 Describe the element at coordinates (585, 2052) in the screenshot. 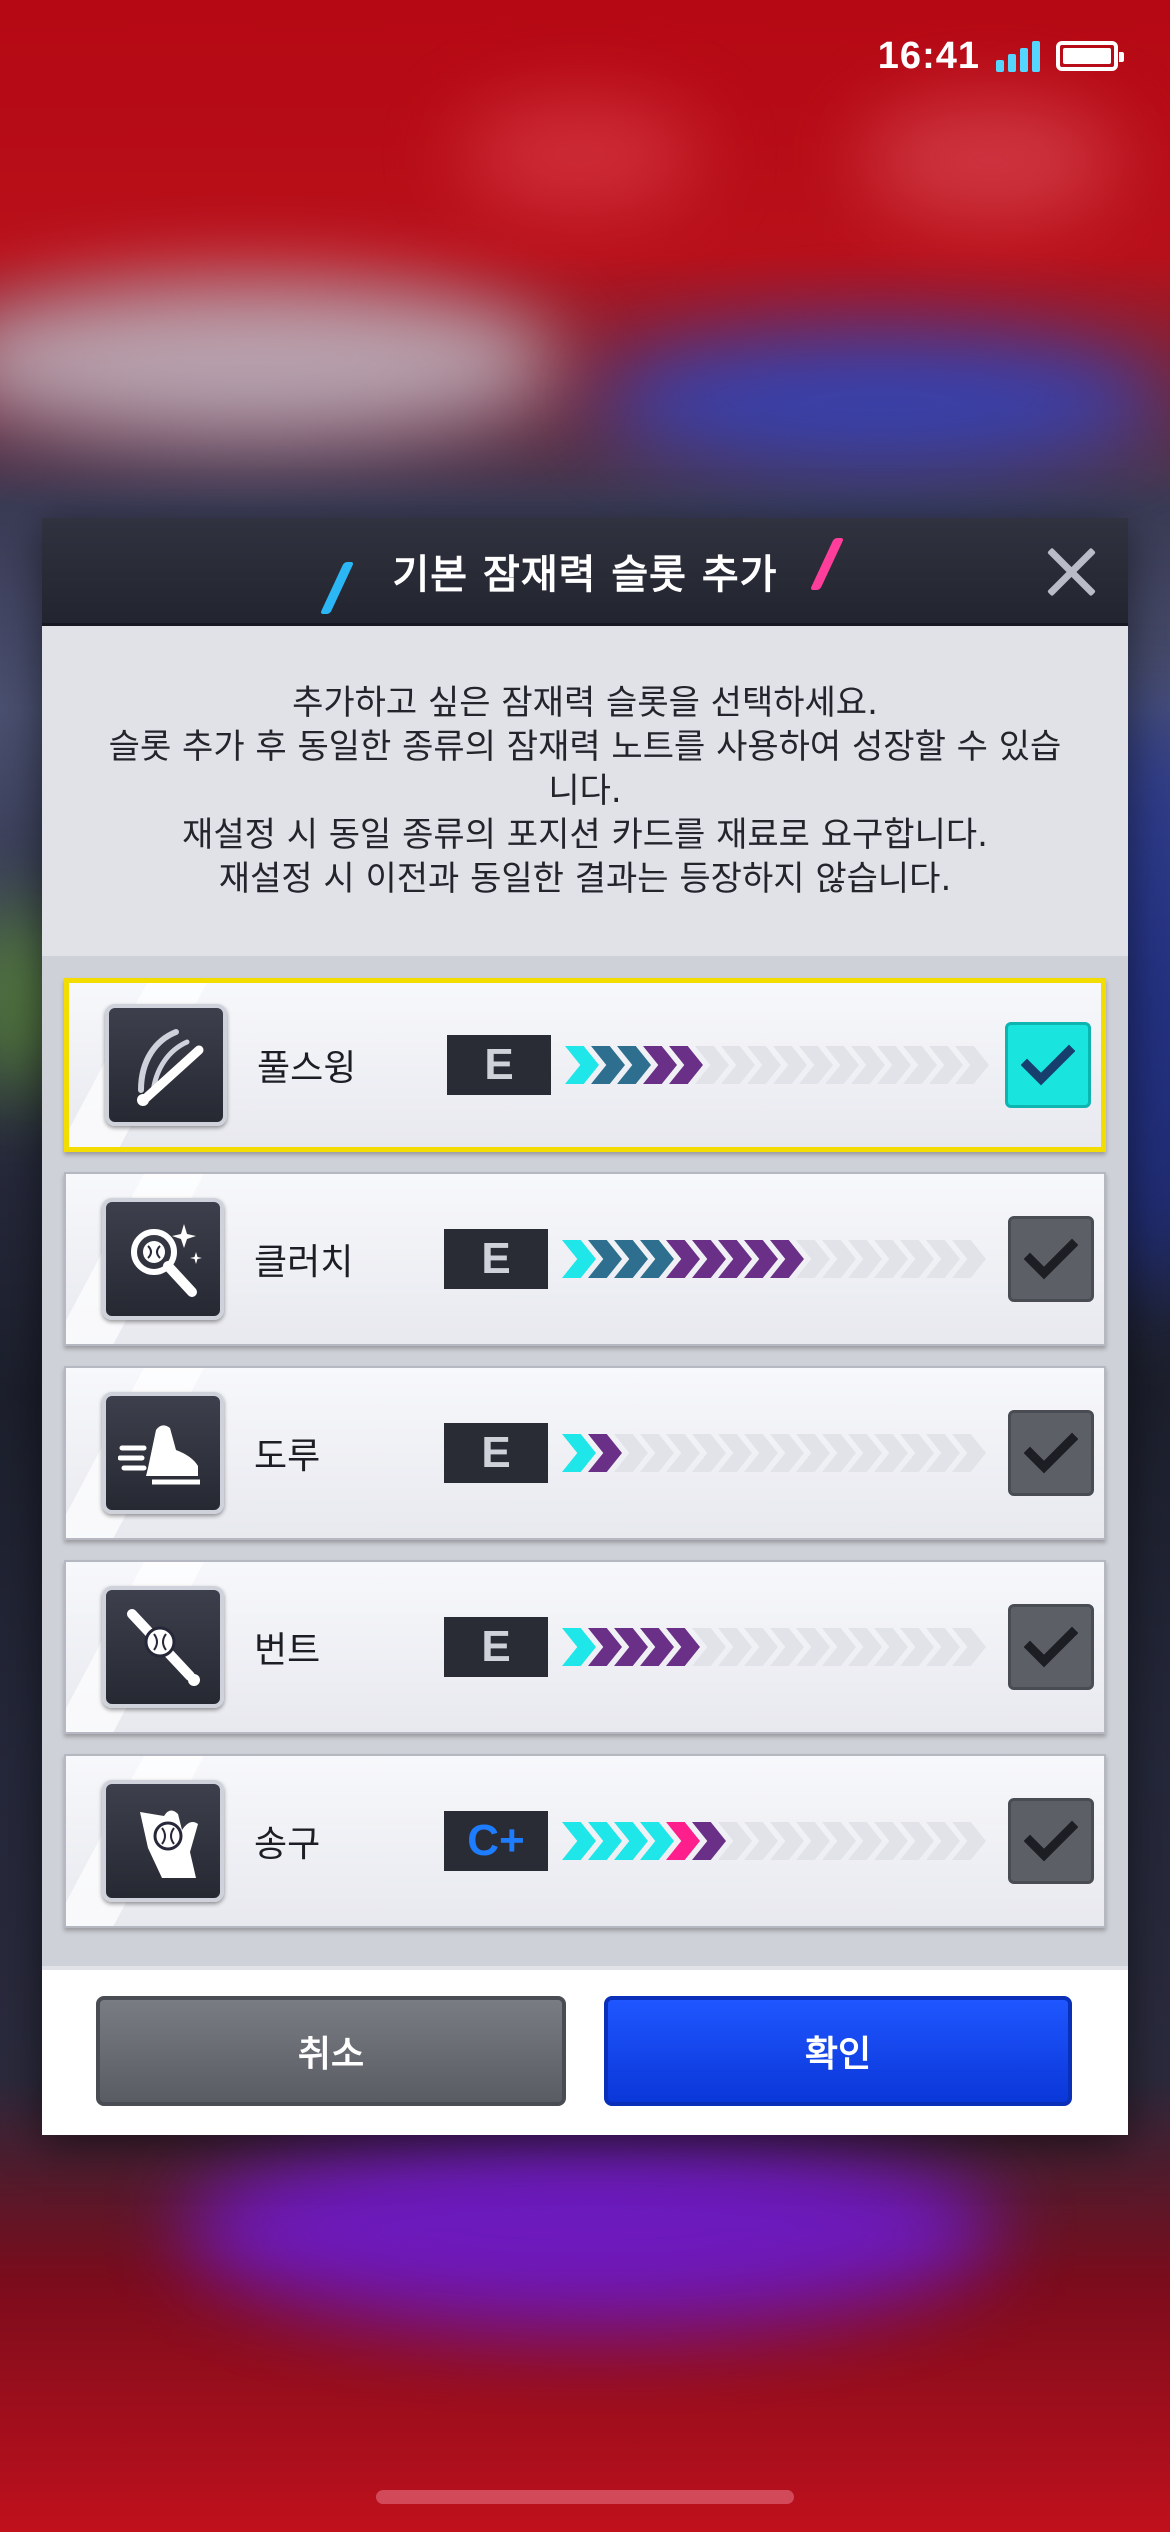

I see `dialog-buttons: 취소 확인` at that location.